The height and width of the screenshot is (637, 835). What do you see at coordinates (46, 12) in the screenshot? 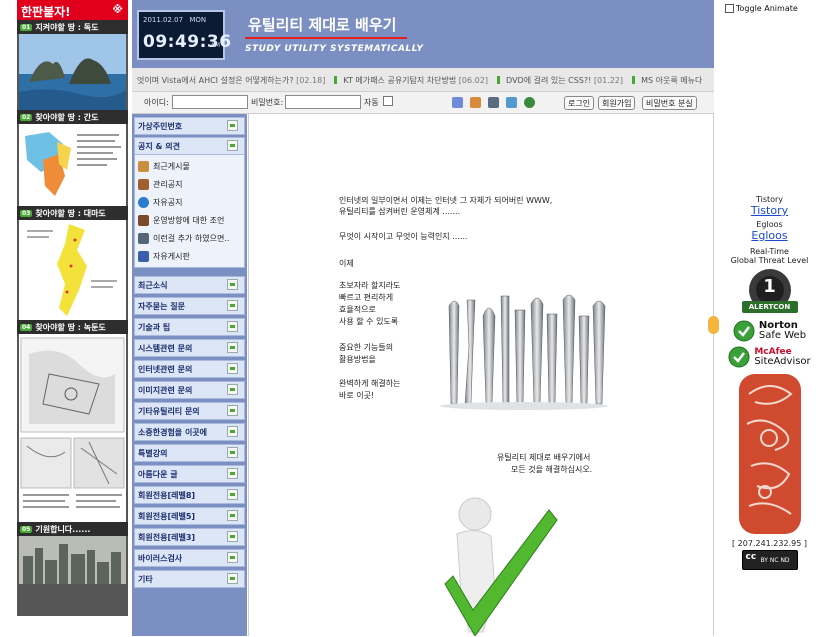
I see `promo-header-title: 한판붙자!` at bounding box center [46, 12].